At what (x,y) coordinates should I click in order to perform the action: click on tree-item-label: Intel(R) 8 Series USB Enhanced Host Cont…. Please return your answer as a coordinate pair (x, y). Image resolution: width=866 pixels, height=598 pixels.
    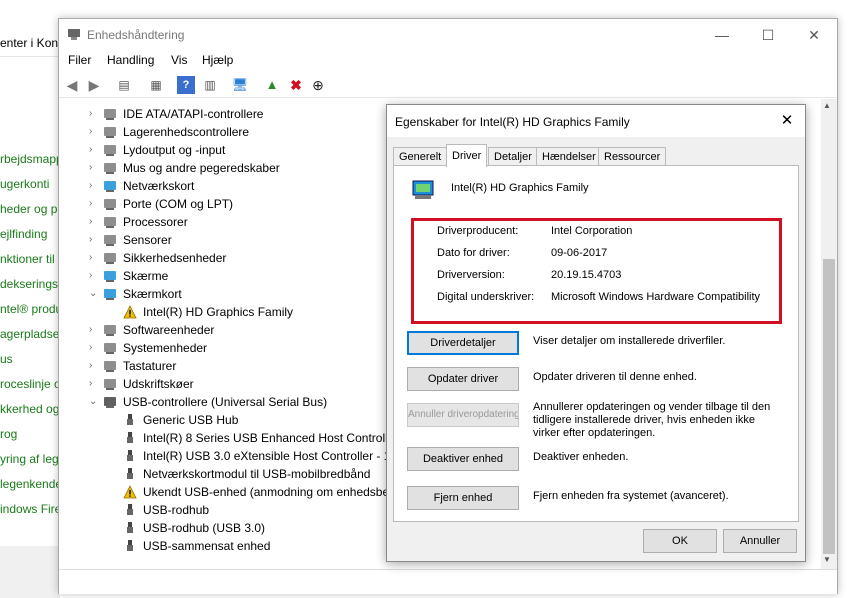
    Looking at the image, I should click on (271, 438).